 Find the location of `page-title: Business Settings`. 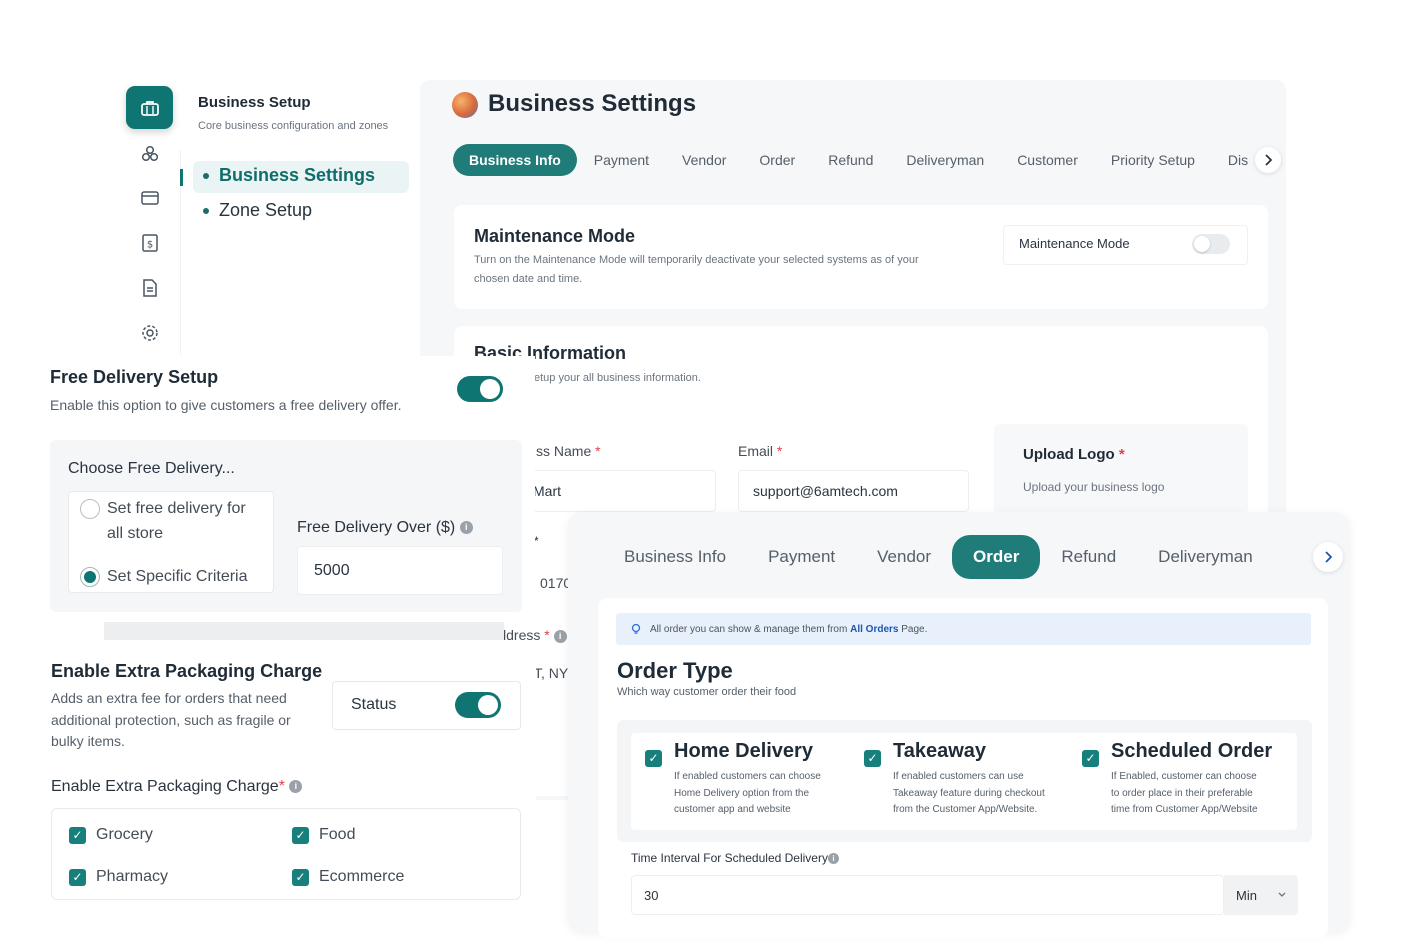

page-title: Business Settings is located at coordinates (592, 103).